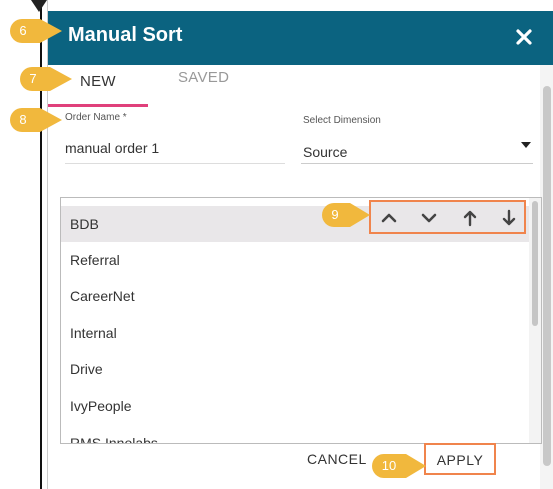 Image resolution: width=553 pixels, height=489 pixels. I want to click on callout-7: 7, so click(46, 79).